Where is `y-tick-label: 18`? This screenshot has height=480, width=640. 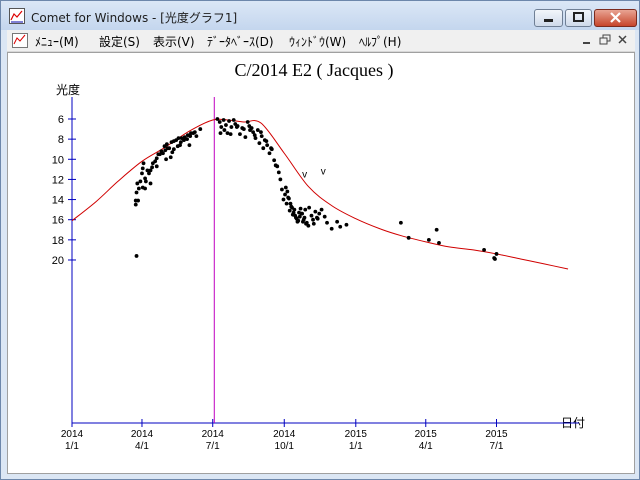
y-tick-label: 18 is located at coordinates (58, 241).